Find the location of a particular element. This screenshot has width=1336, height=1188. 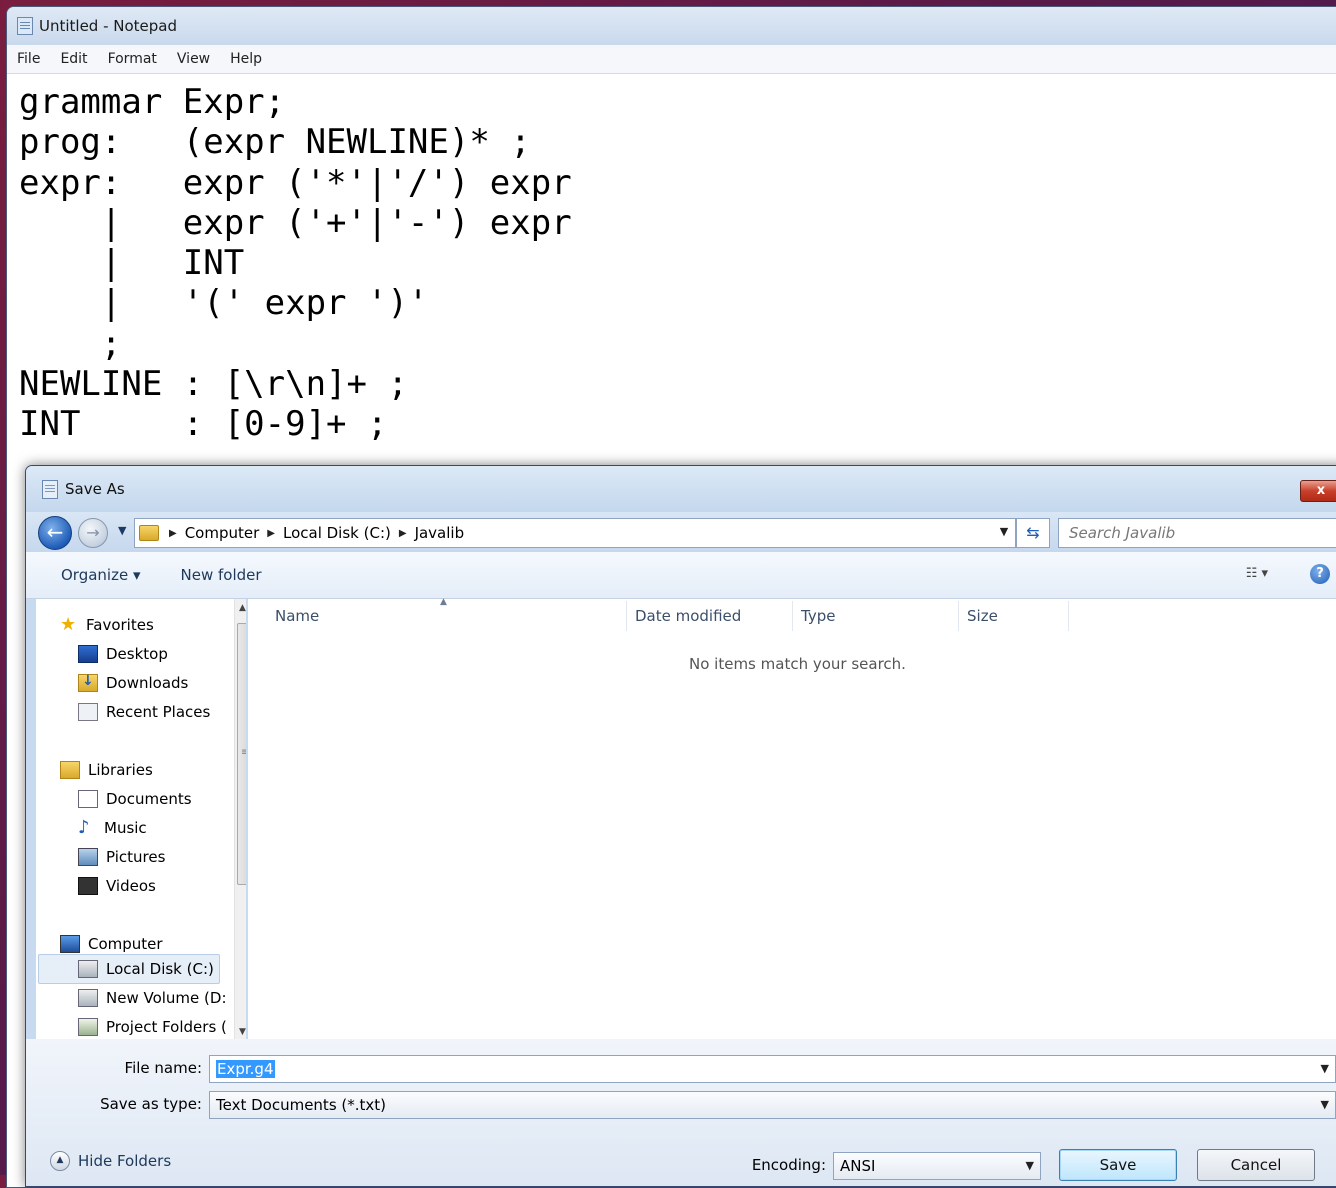

search-input: Search Javalib ⚲ is located at coordinates (1197, 533).